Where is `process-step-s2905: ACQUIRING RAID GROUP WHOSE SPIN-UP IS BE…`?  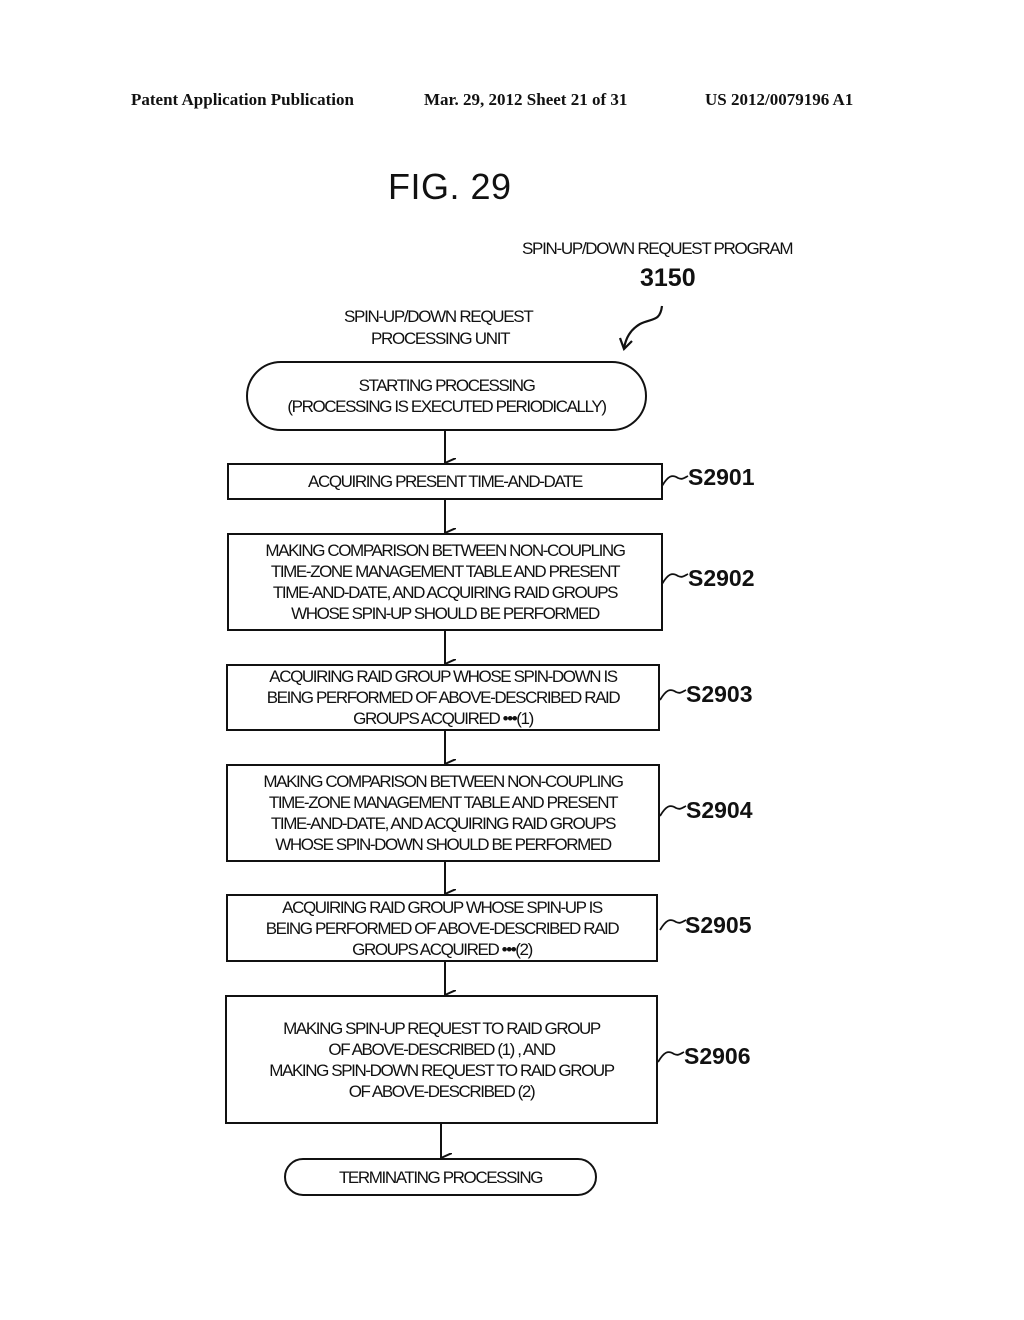
process-step-s2905: ACQUIRING RAID GROUP WHOSE SPIN-UP IS BE… is located at coordinates (442, 928).